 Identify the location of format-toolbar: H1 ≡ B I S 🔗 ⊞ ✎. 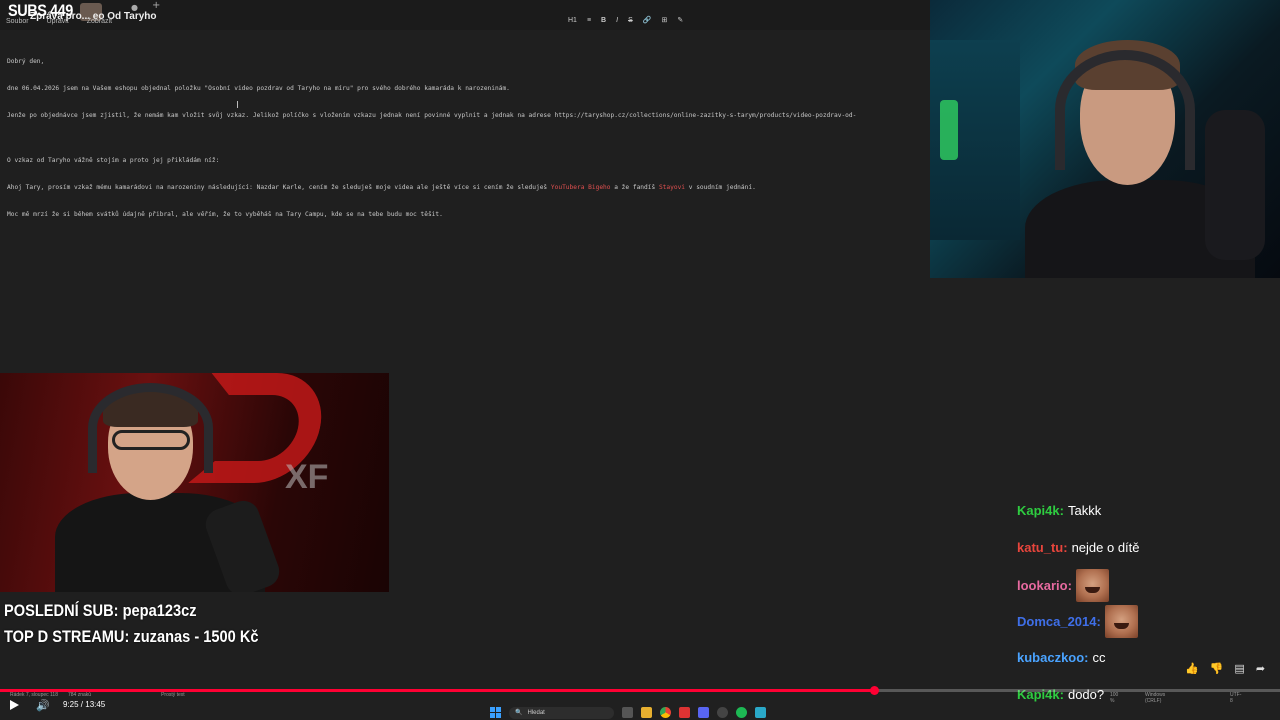
(625, 20).